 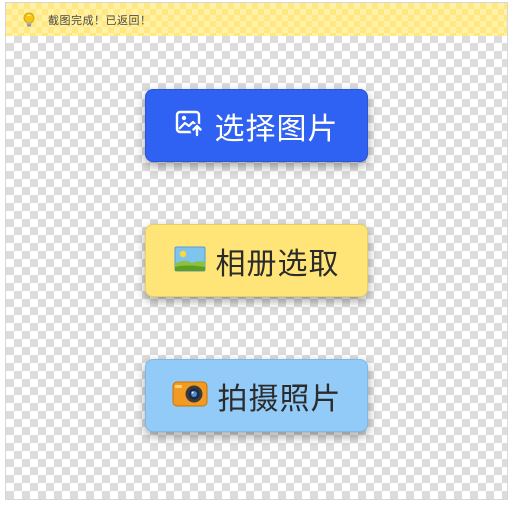 I want to click on select-image-button: 选择图片, so click(x=256, y=125).